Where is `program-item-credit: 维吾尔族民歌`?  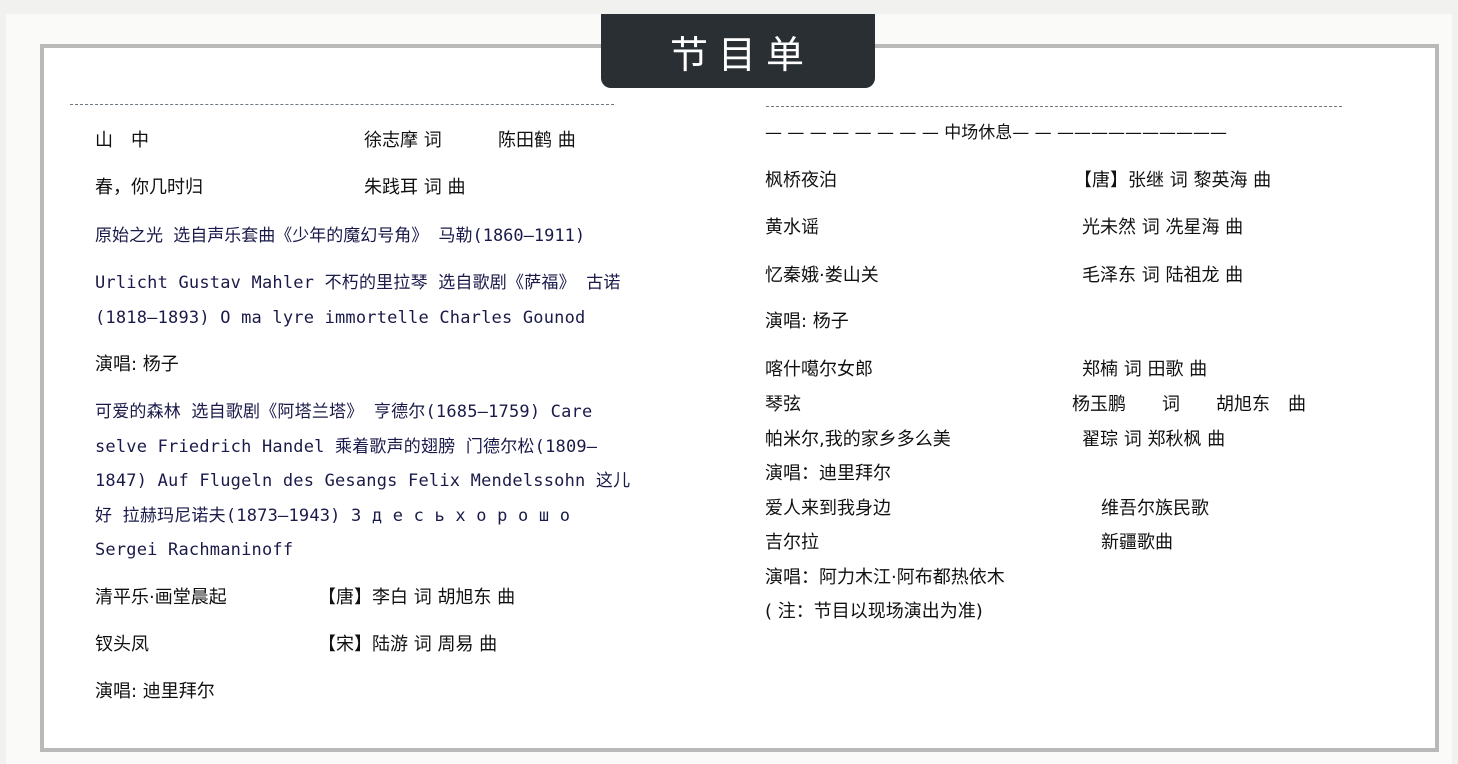
program-item-credit: 维吾尔族民歌 is located at coordinates (1155, 508).